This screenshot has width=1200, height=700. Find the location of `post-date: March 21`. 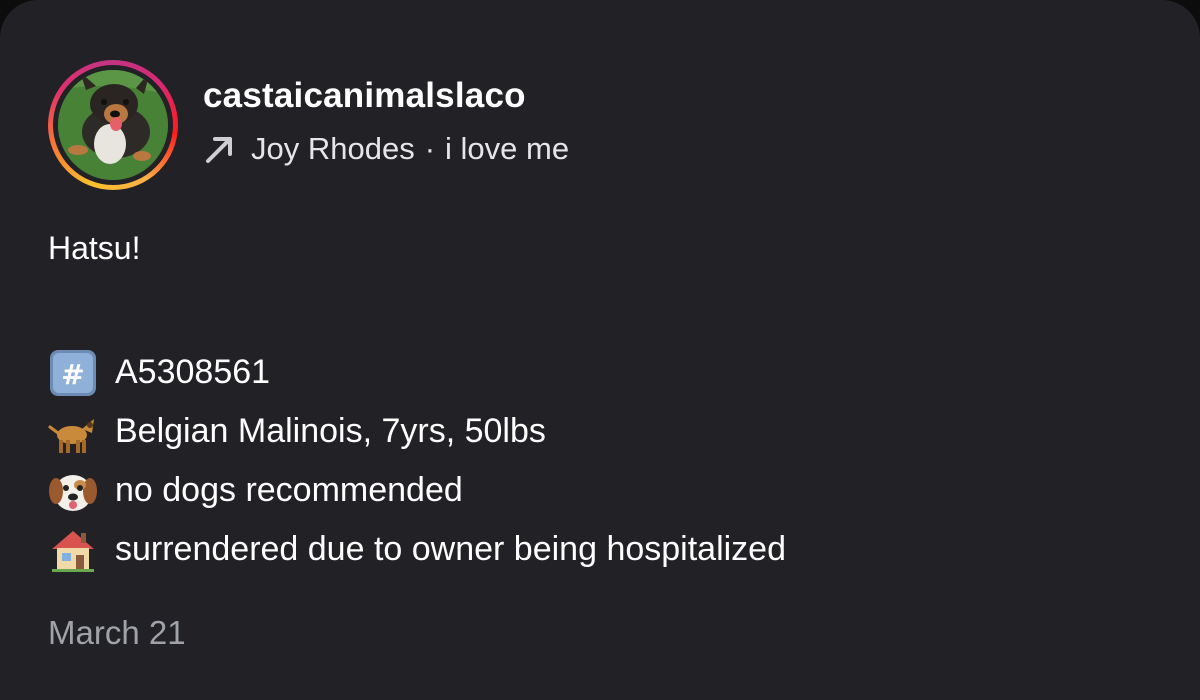

post-date: March 21 is located at coordinates (117, 633).